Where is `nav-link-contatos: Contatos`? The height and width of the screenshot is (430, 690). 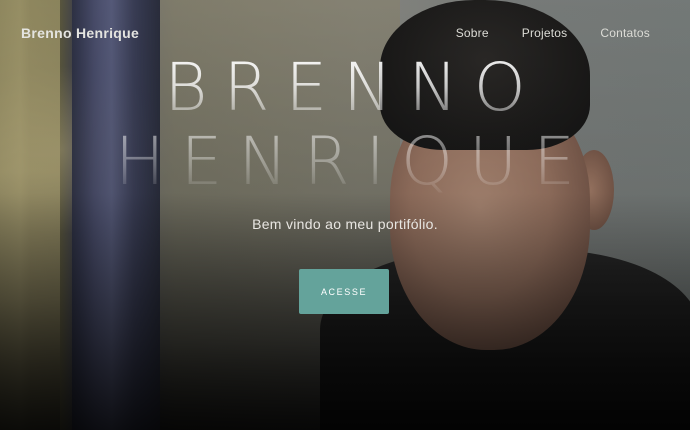
nav-link-contatos: Contatos is located at coordinates (625, 33).